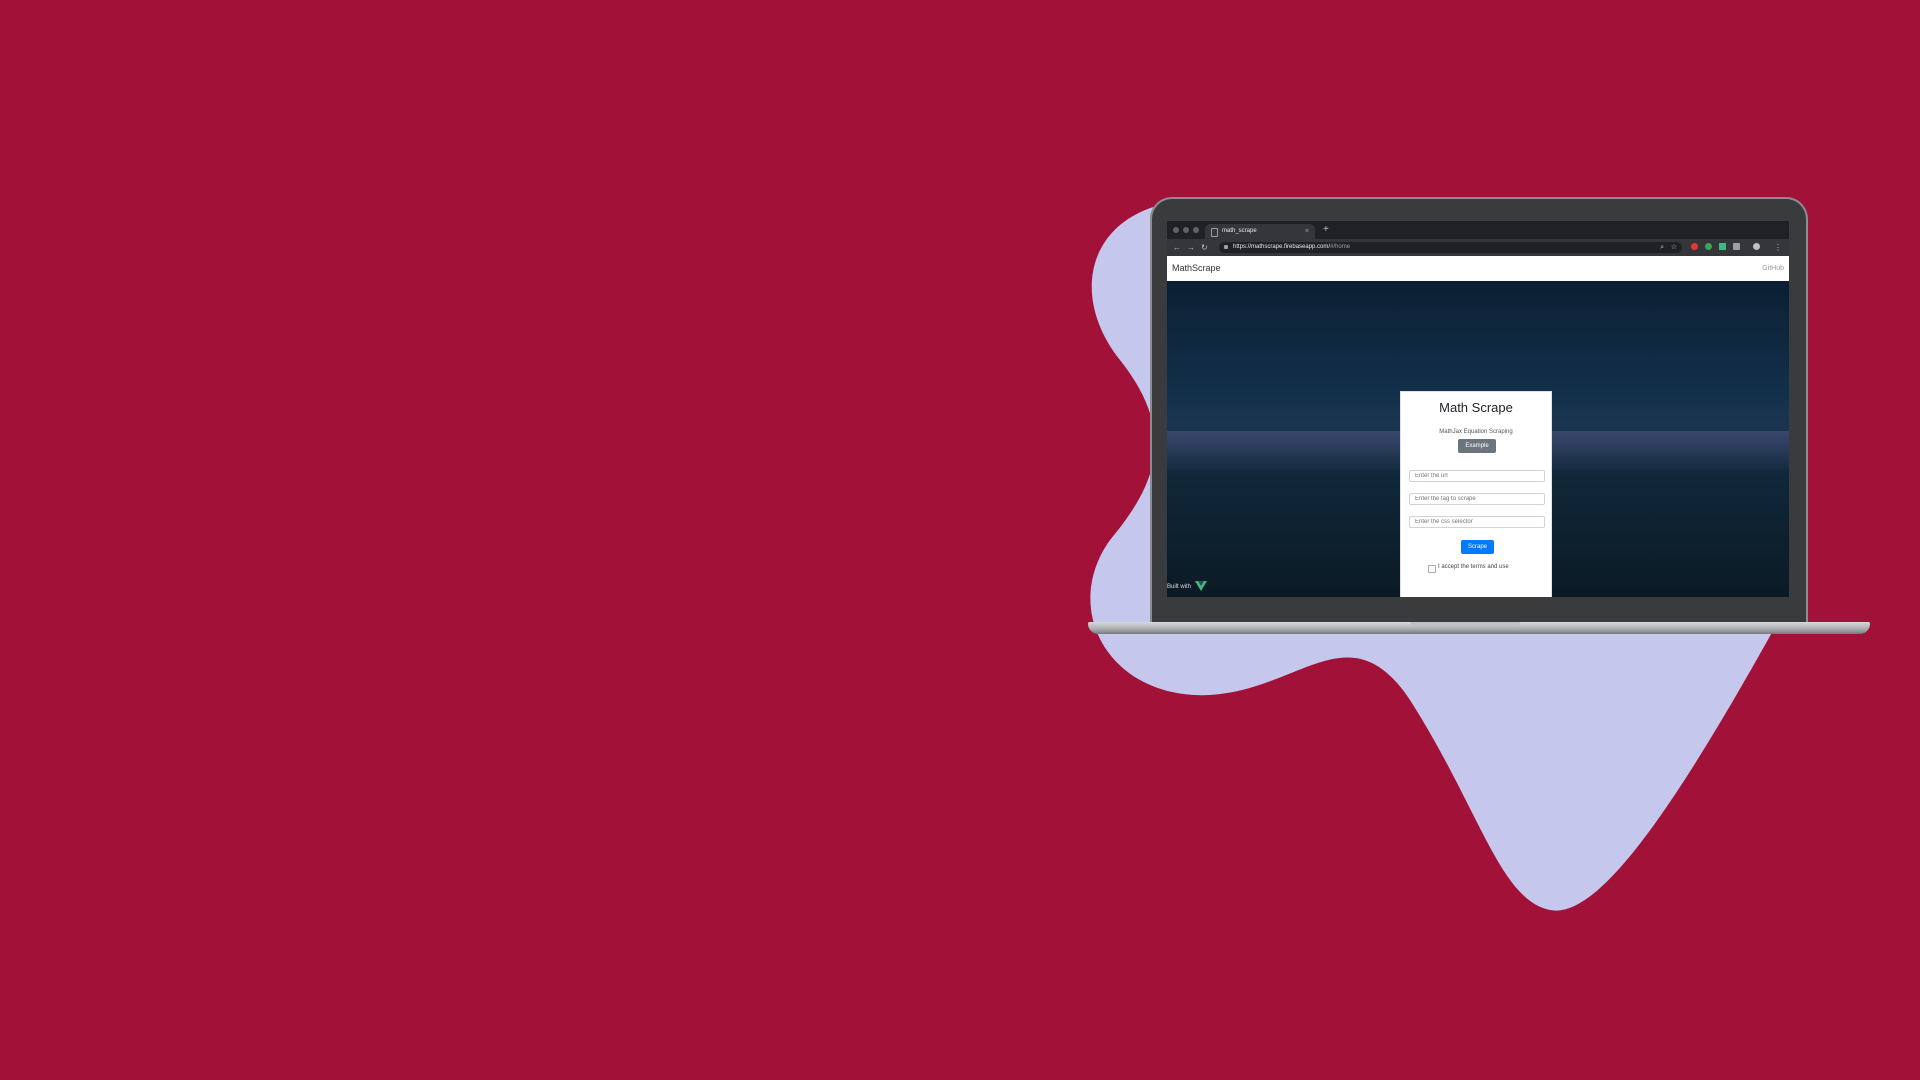 This screenshot has width=1920, height=1080. Describe the element at coordinates (1674, 247) in the screenshot. I see `star-icon: ☆` at that location.